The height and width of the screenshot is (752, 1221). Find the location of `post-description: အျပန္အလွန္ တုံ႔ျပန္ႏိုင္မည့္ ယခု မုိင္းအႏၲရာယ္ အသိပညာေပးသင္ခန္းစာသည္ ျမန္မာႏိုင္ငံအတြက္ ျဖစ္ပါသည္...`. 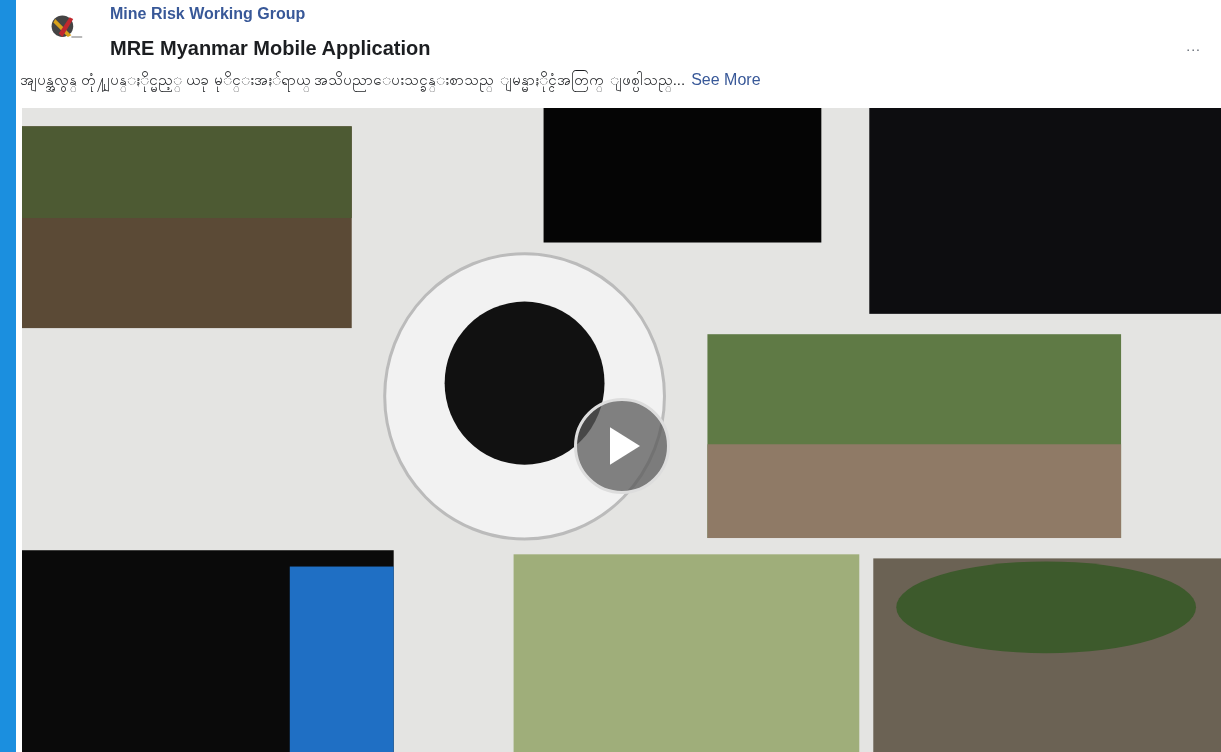

post-description: အျပန္အလွန္ တုံ႔ျပန္ႏိုင္မည့္ ယခု မုိင္းအႏၲရာယ္ အသိပညာေပးသင္ခန္းစာသည္ ျမန္မာႏိုင္ငံအတြက္ ျဖစ္ပါသည္... is located at coordinates (353, 81).